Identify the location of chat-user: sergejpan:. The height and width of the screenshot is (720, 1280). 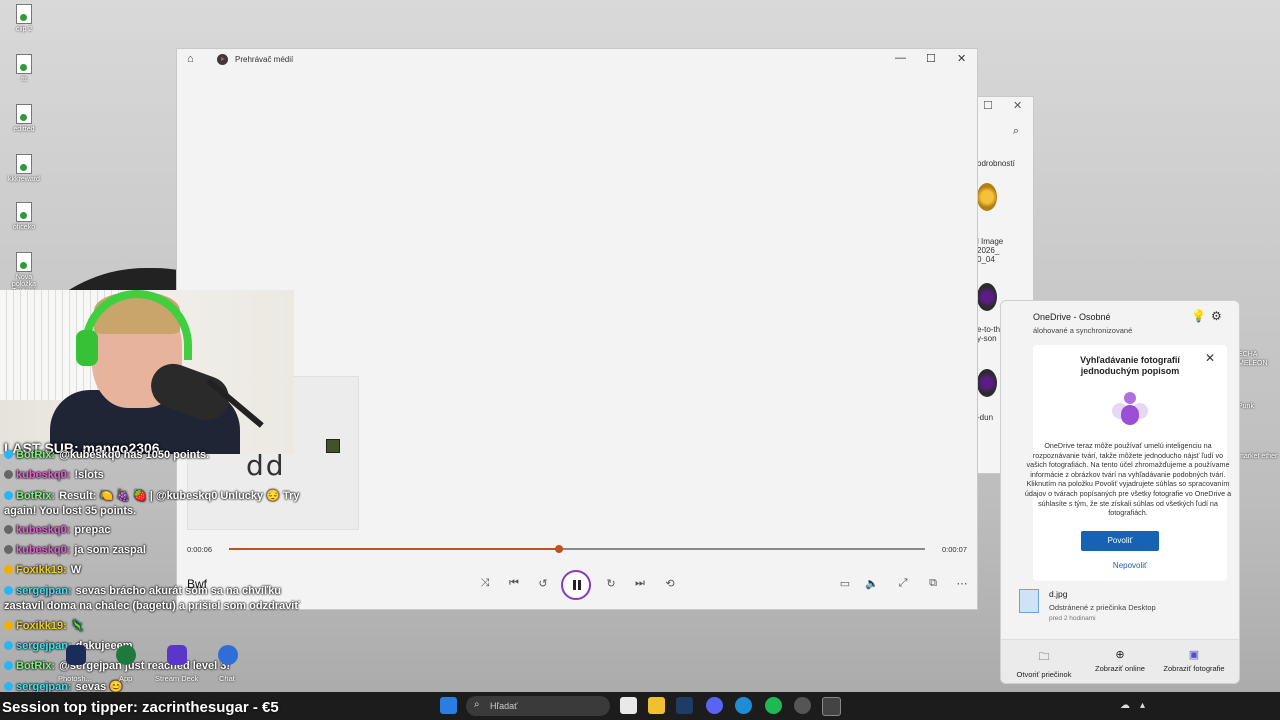
(44, 591).